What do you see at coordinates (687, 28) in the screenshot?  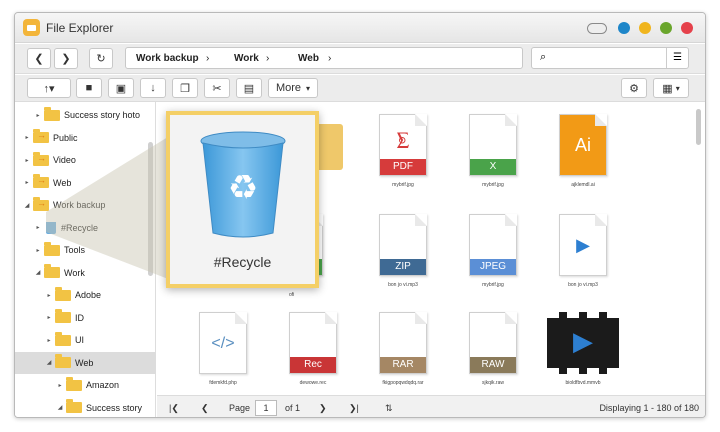 I see `window-close-button` at bounding box center [687, 28].